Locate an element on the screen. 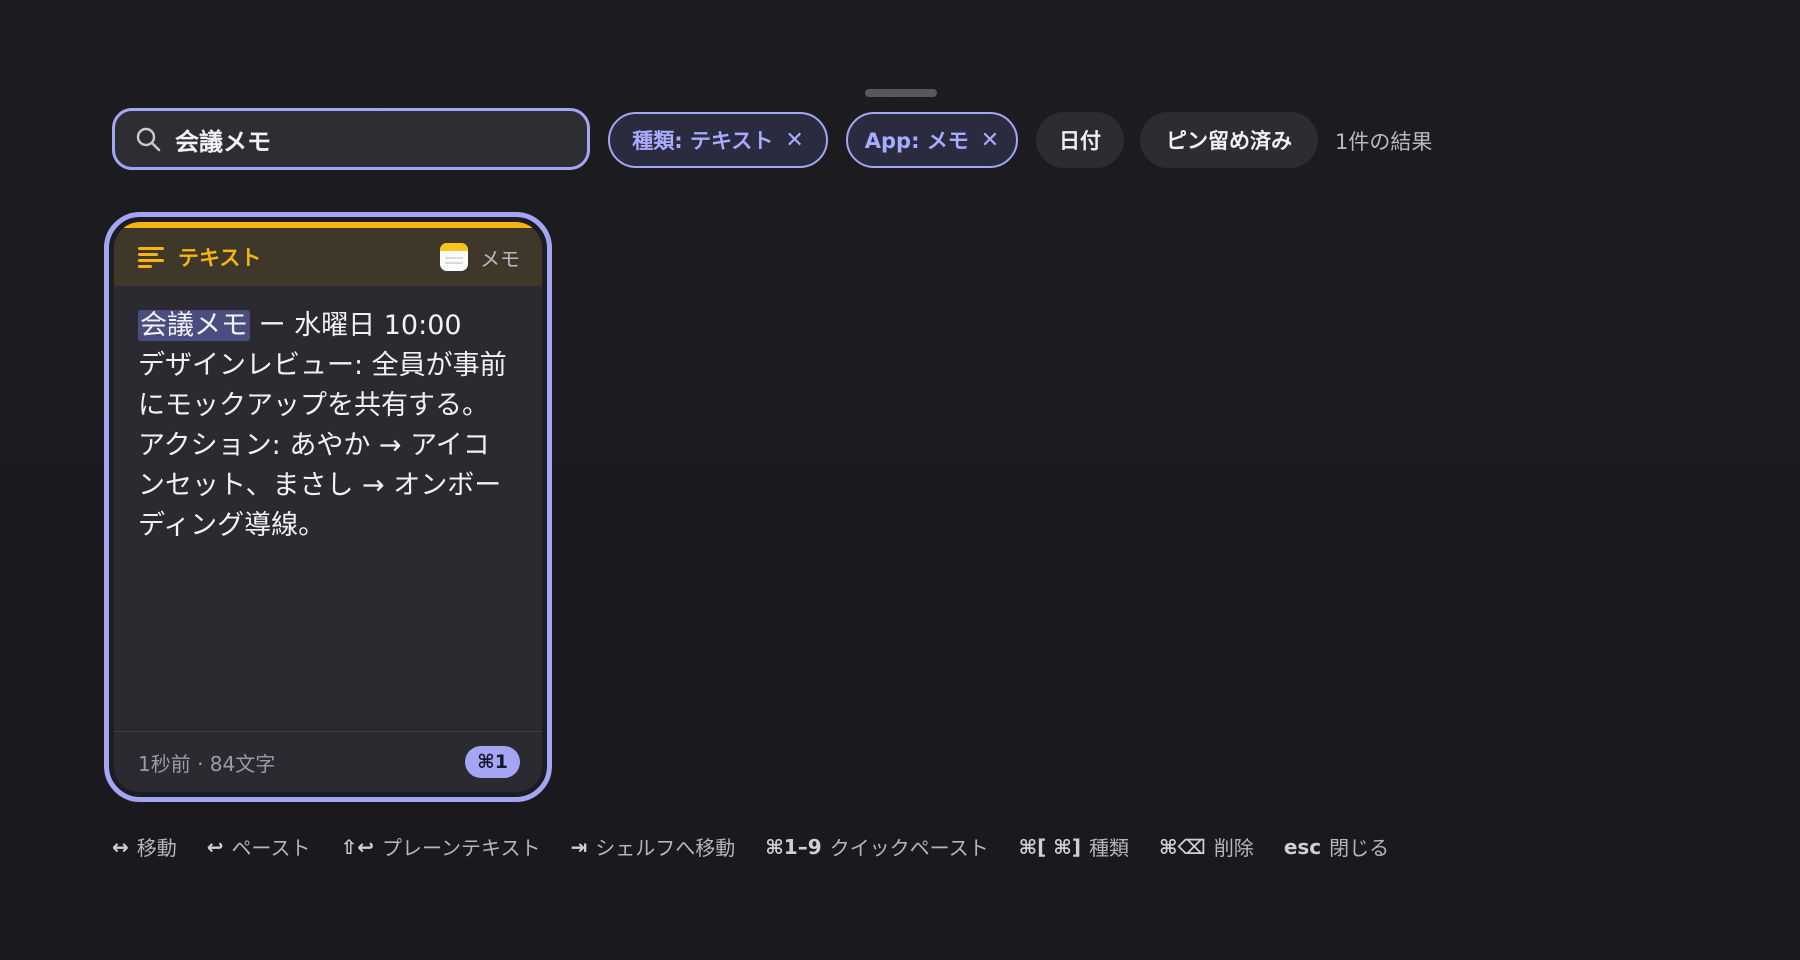  filter-chip-app: App: メモ ✕ is located at coordinates (932, 140).